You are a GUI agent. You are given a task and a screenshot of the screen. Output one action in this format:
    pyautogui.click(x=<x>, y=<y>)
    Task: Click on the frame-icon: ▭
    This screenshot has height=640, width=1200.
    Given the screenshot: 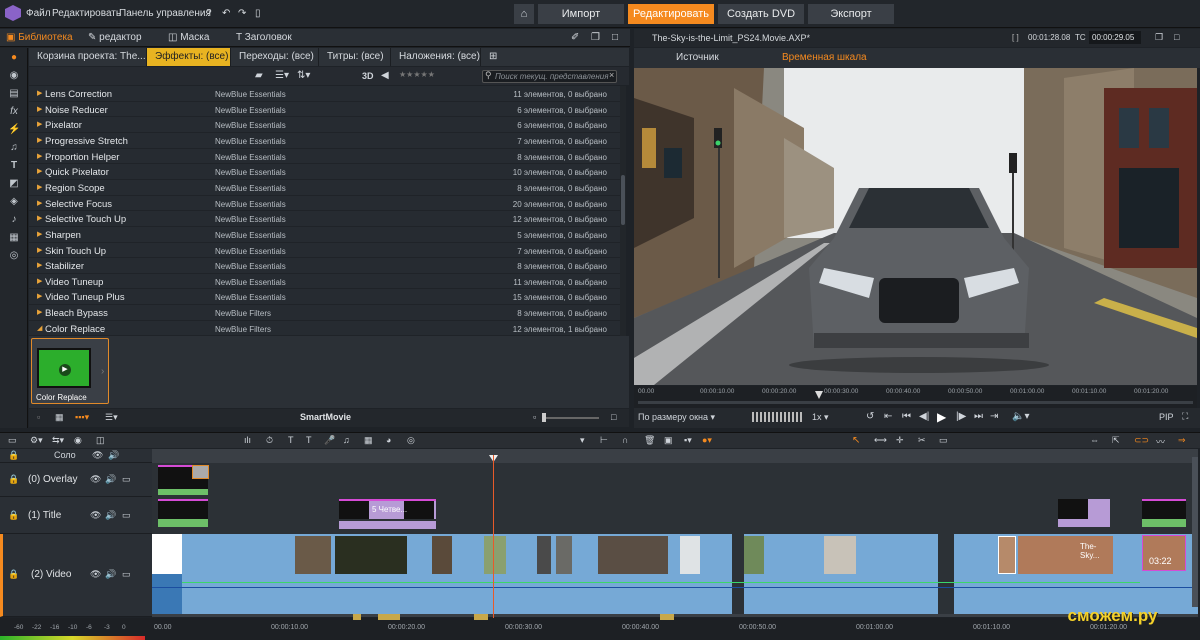 What is the action you would take?
    pyautogui.click(x=943, y=440)
    